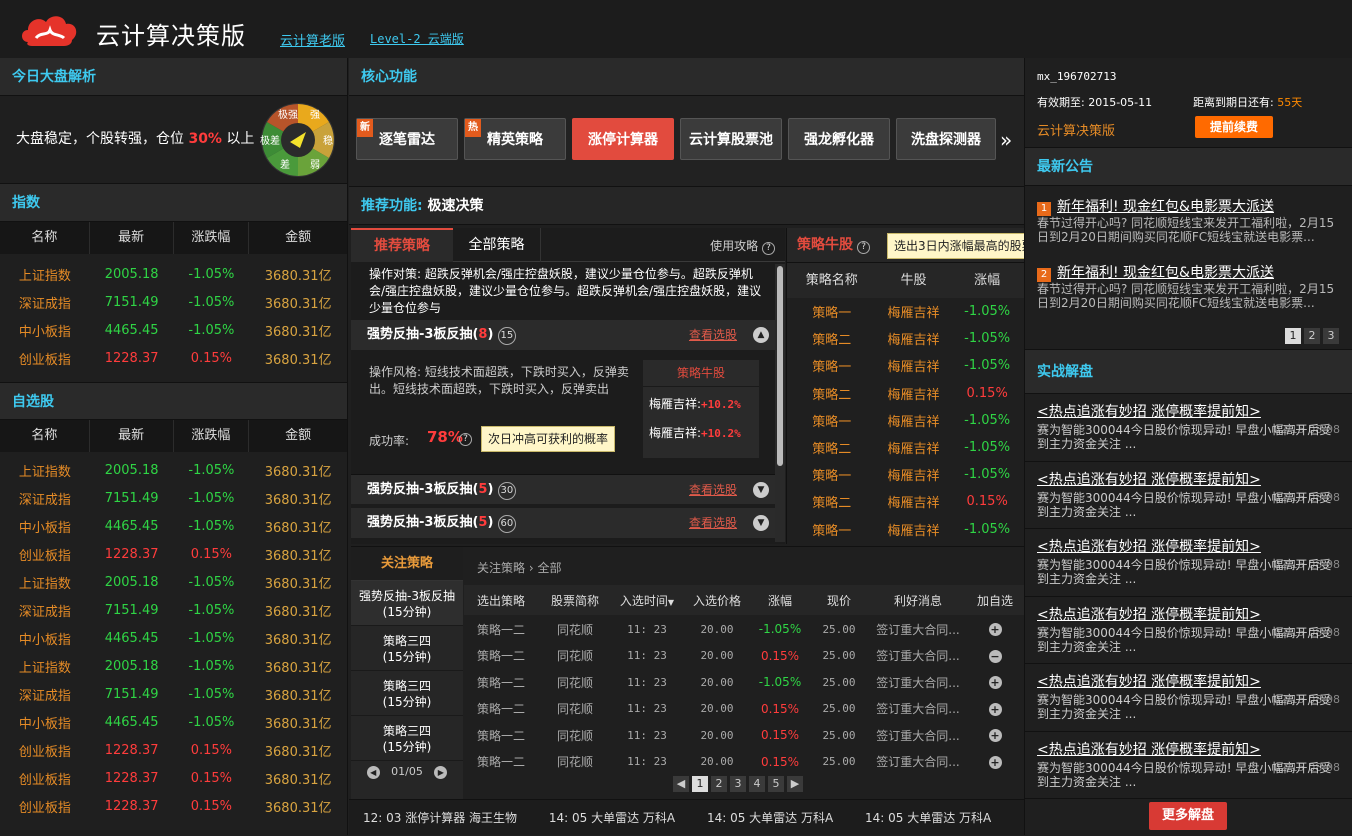 Image resolution: width=1352 pixels, height=836 pixels. I want to click on page-5: 5, so click(776, 784).